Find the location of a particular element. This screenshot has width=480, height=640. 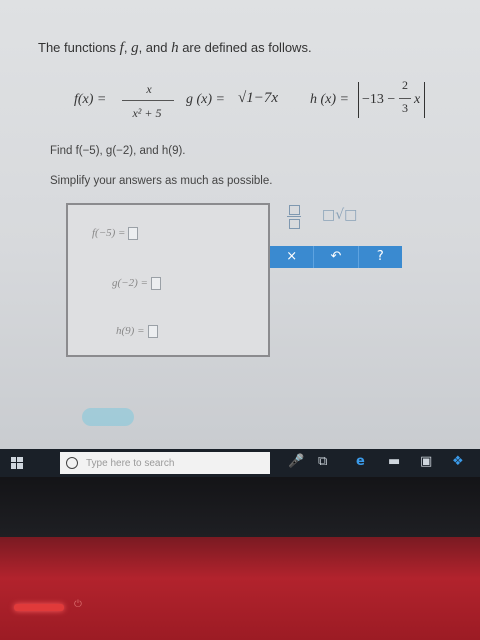

h-definition-lhs: h (x) = is located at coordinates (329, 99).